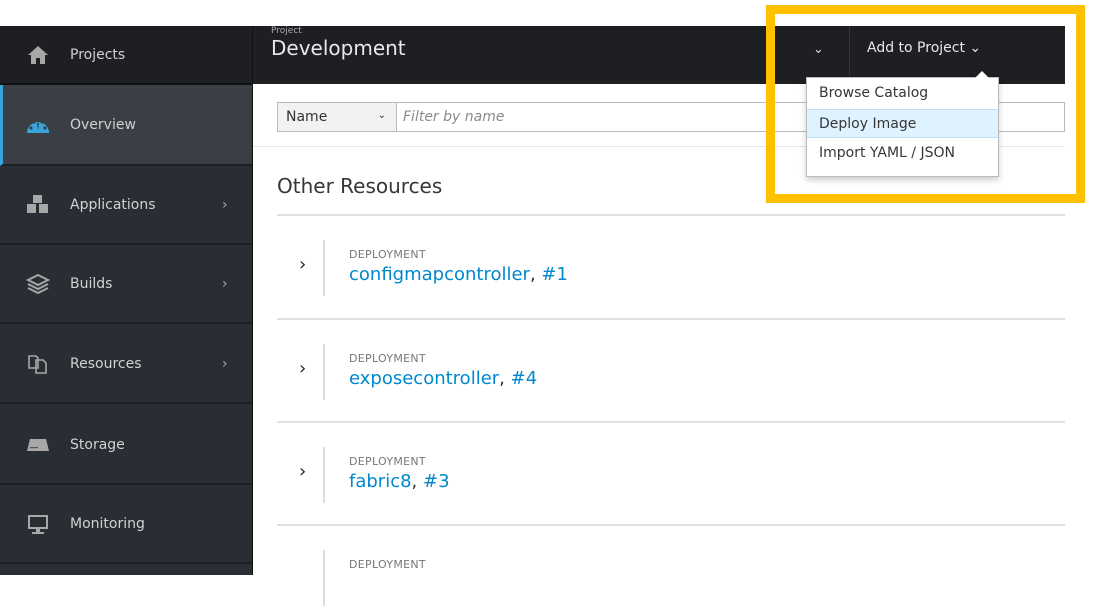 This screenshot has height=610, width=1095. I want to click on sidebar-item-label: Applications, so click(113, 204).